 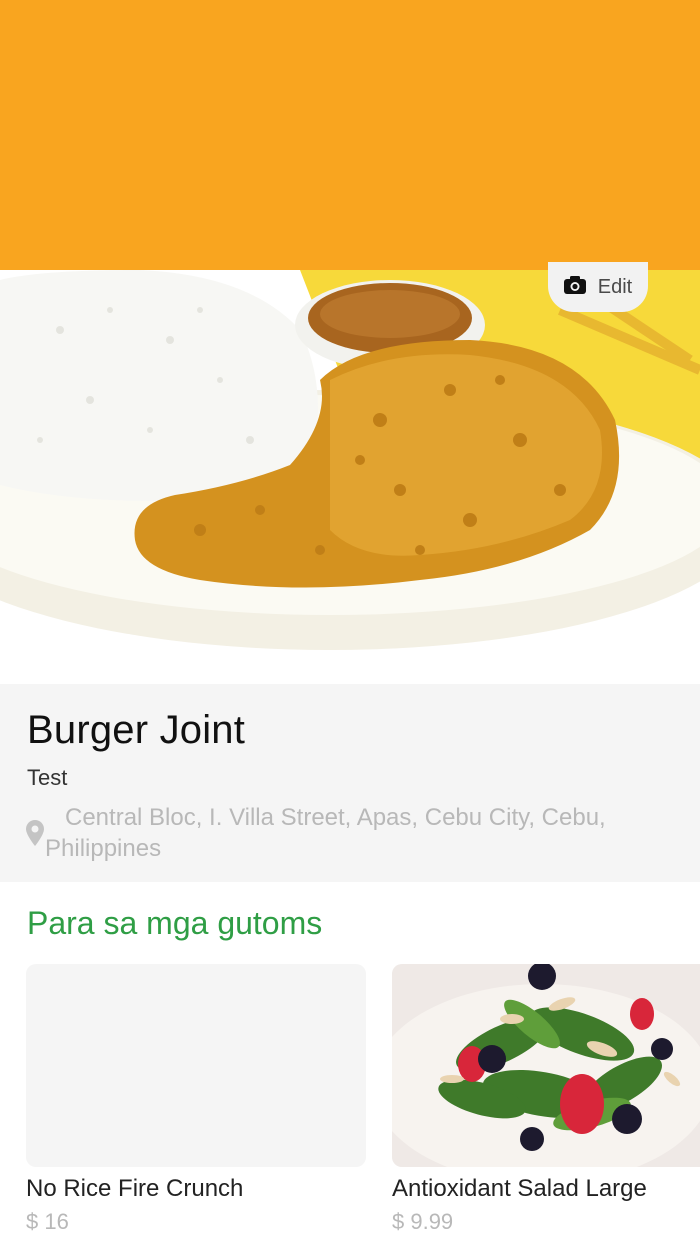 What do you see at coordinates (423, 1221) in the screenshot?
I see `menu-item-price: $ 9.99` at bounding box center [423, 1221].